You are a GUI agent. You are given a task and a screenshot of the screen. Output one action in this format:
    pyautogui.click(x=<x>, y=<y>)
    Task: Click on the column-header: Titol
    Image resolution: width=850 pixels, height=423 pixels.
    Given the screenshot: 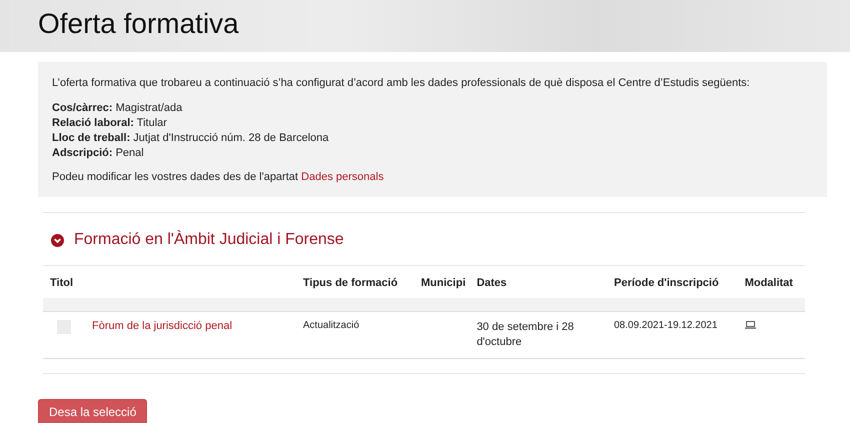 What is the action you would take?
    pyautogui.click(x=173, y=282)
    